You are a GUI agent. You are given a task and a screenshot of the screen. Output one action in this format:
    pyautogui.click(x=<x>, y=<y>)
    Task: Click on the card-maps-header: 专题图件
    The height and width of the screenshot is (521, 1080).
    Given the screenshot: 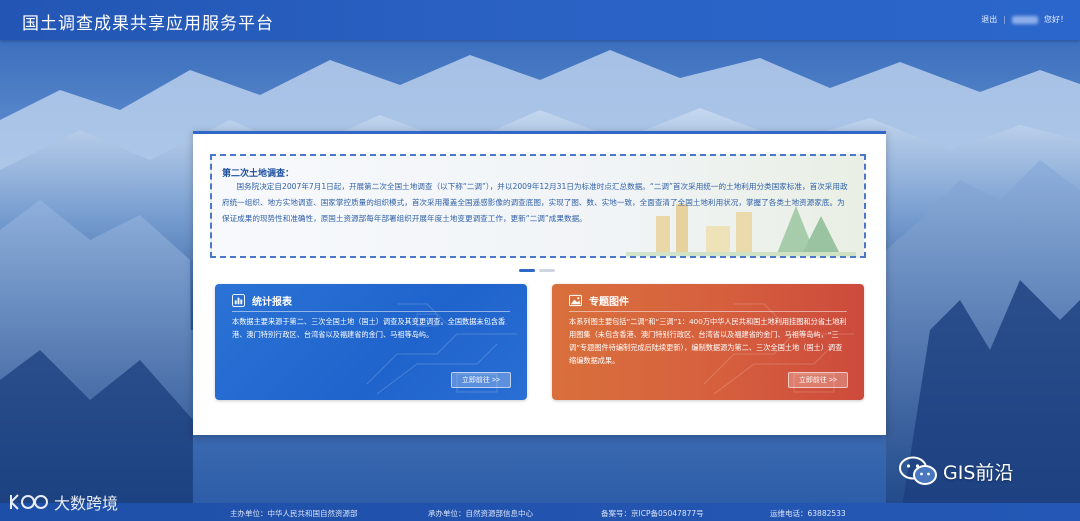 What is the action you would take?
    pyautogui.click(x=599, y=300)
    